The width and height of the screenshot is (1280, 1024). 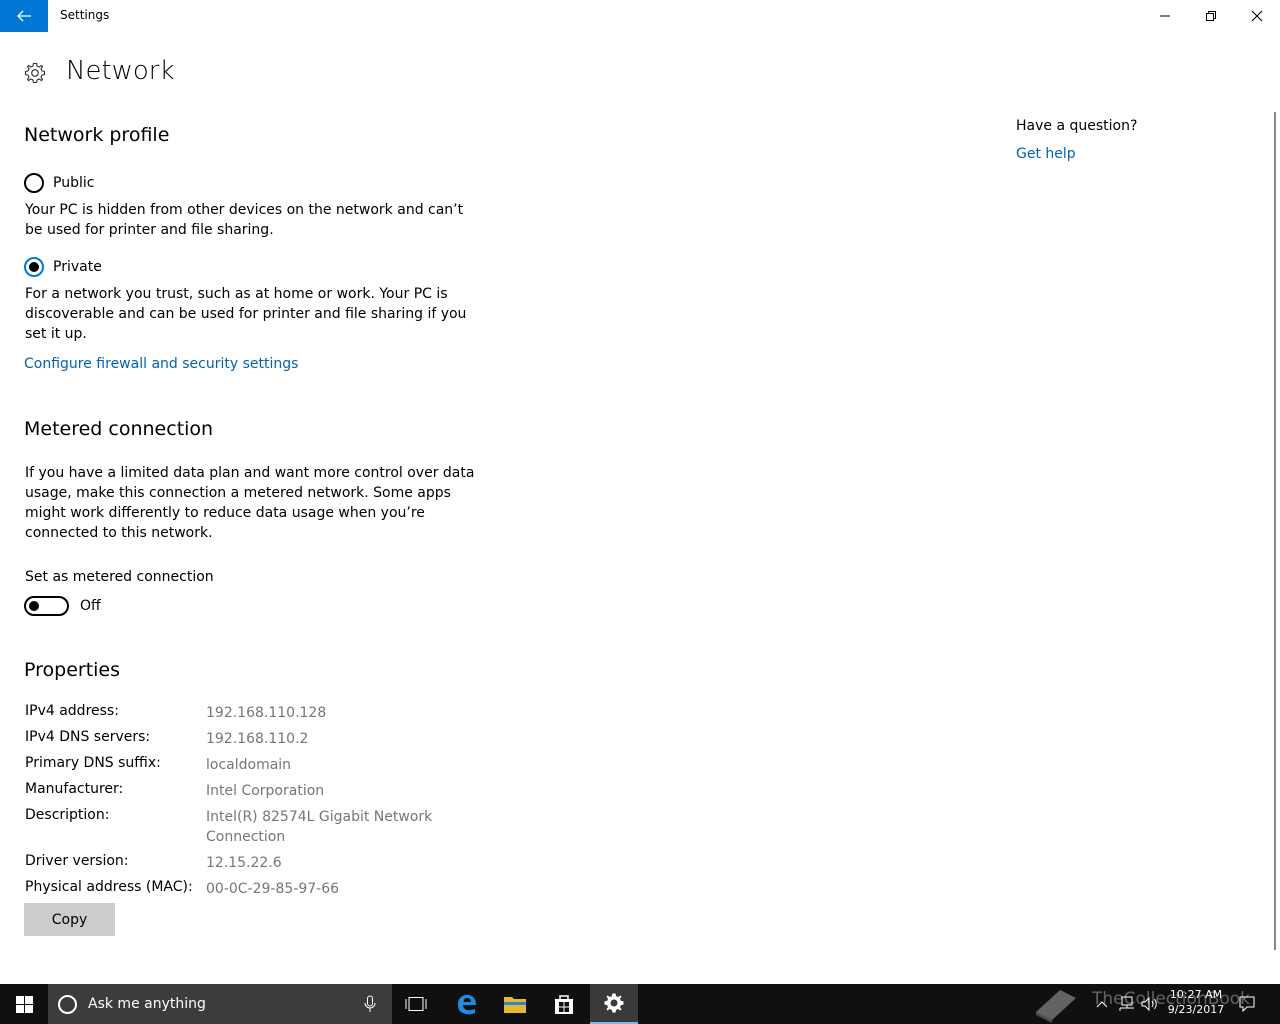 I want to click on prop-label-description: Description:, so click(x=67, y=815).